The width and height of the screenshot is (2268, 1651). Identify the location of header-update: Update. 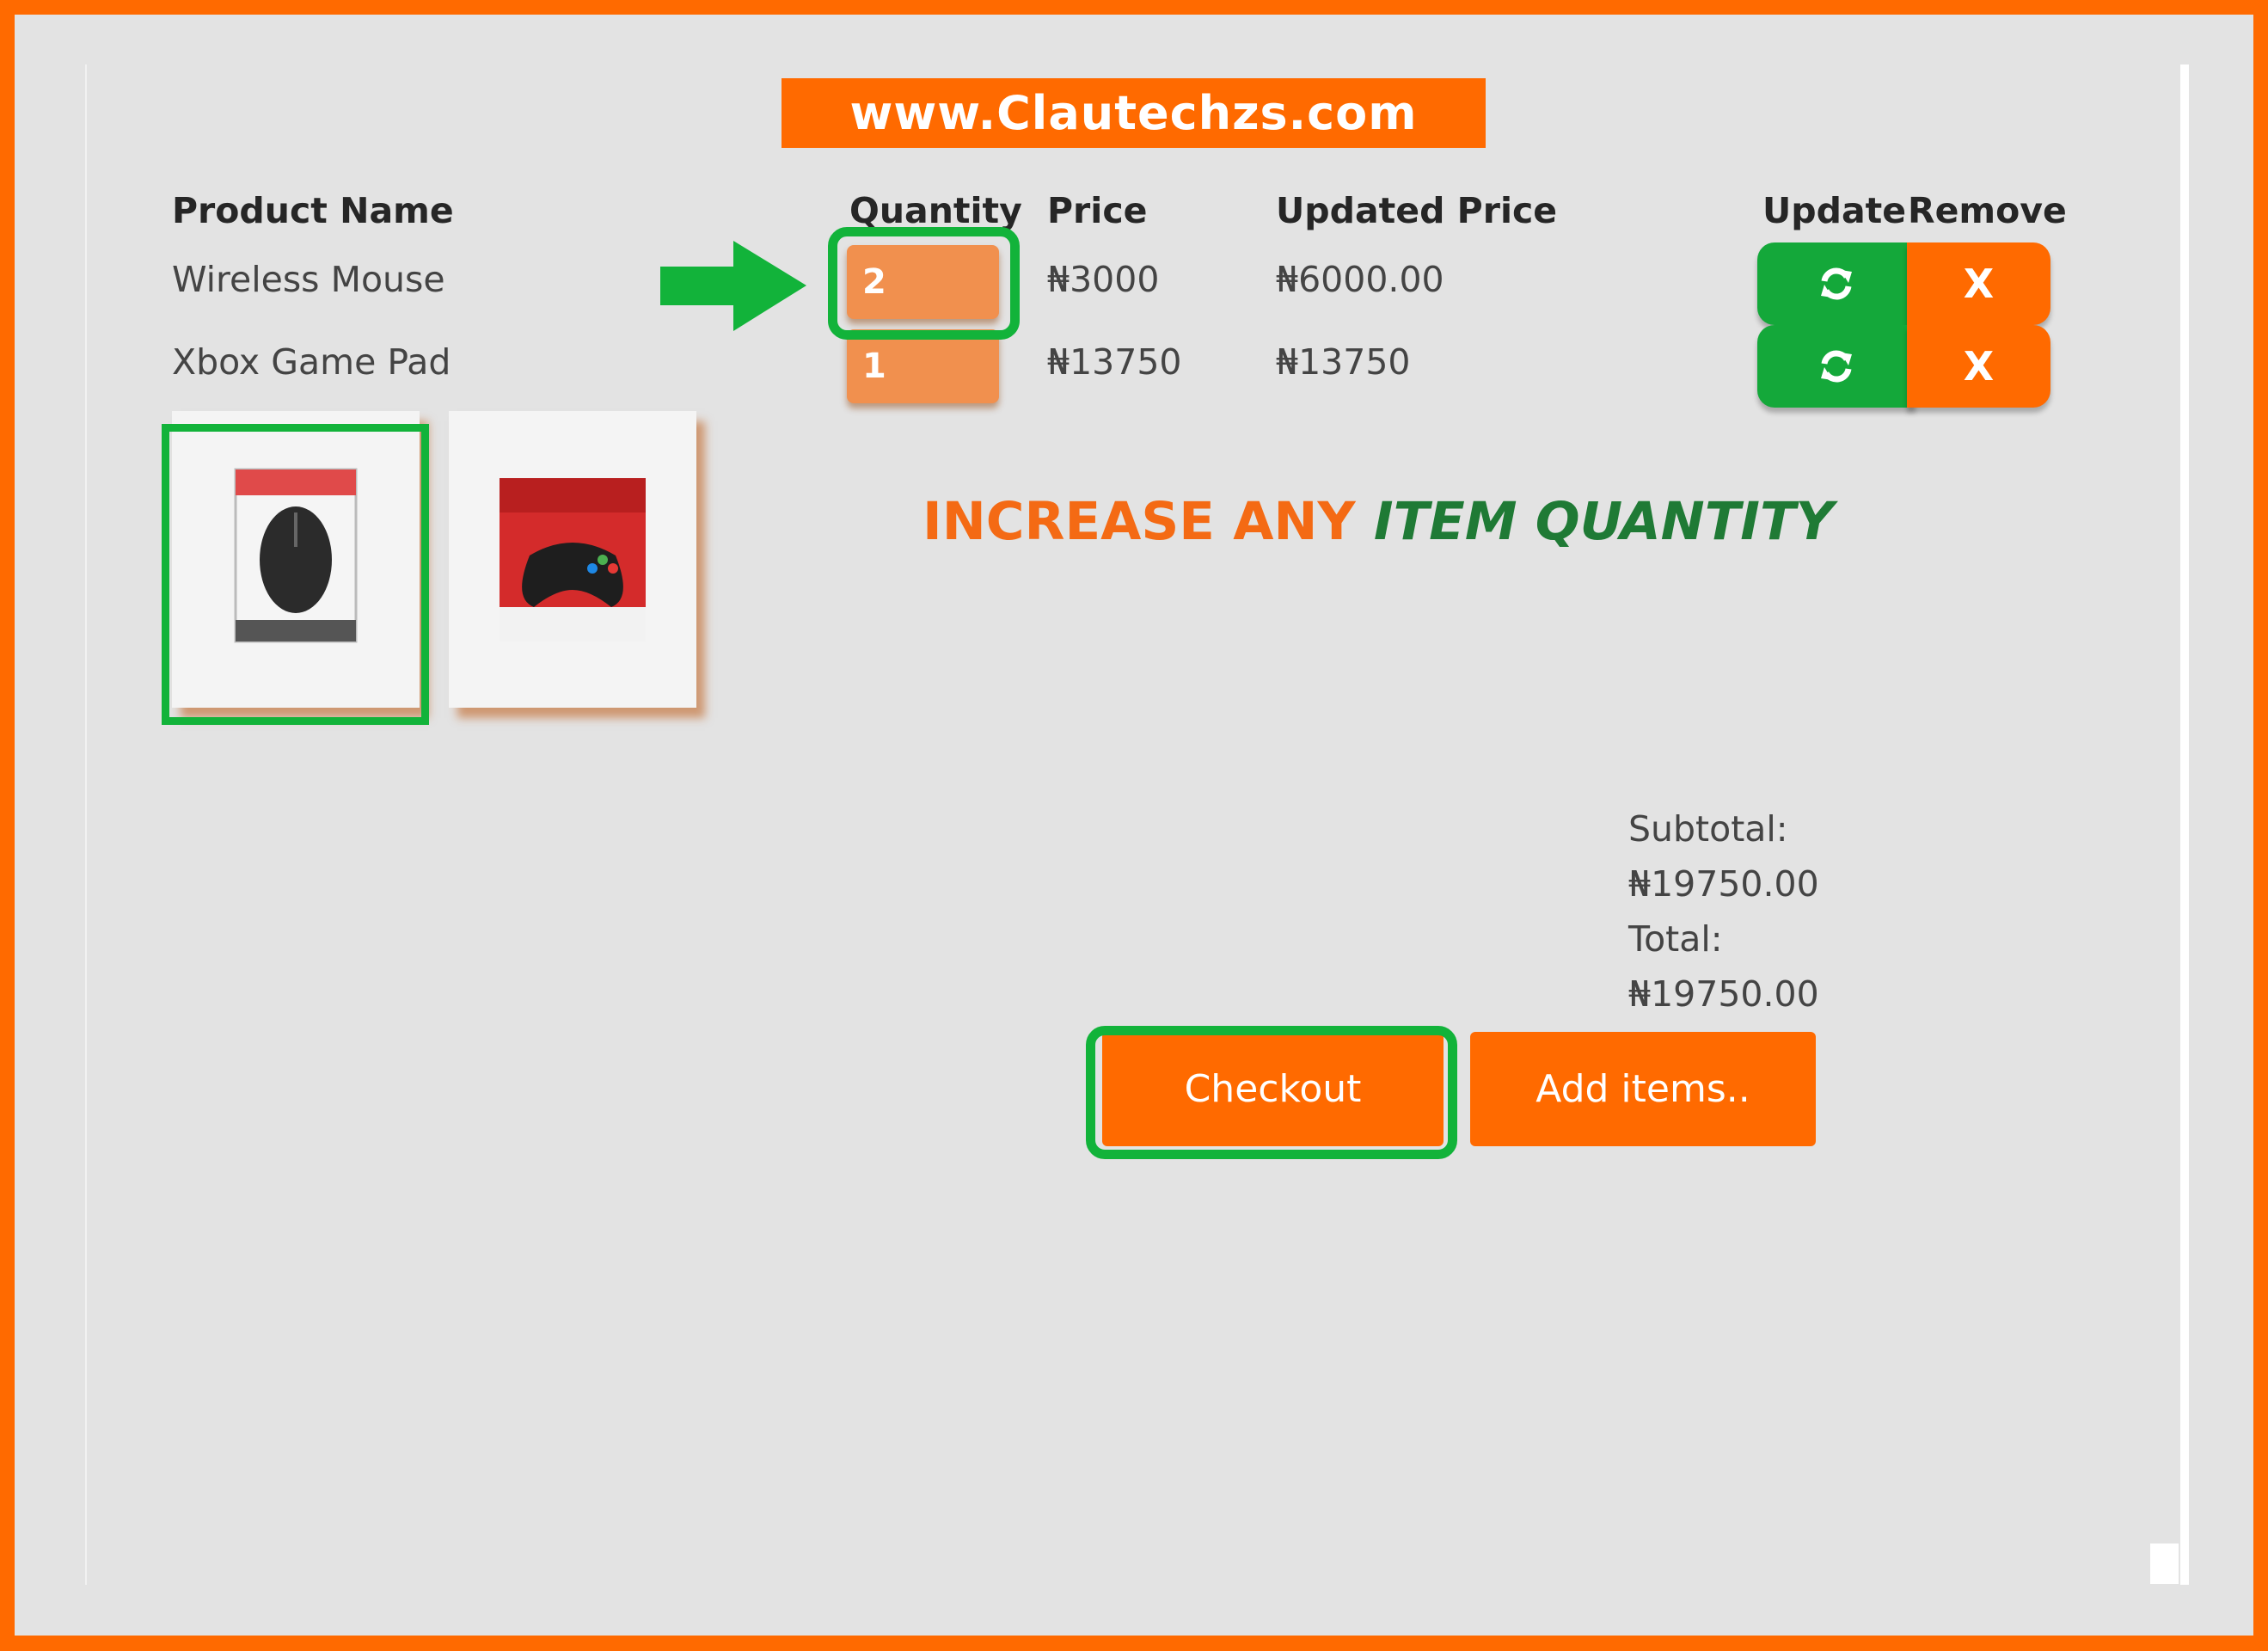
(1834, 210).